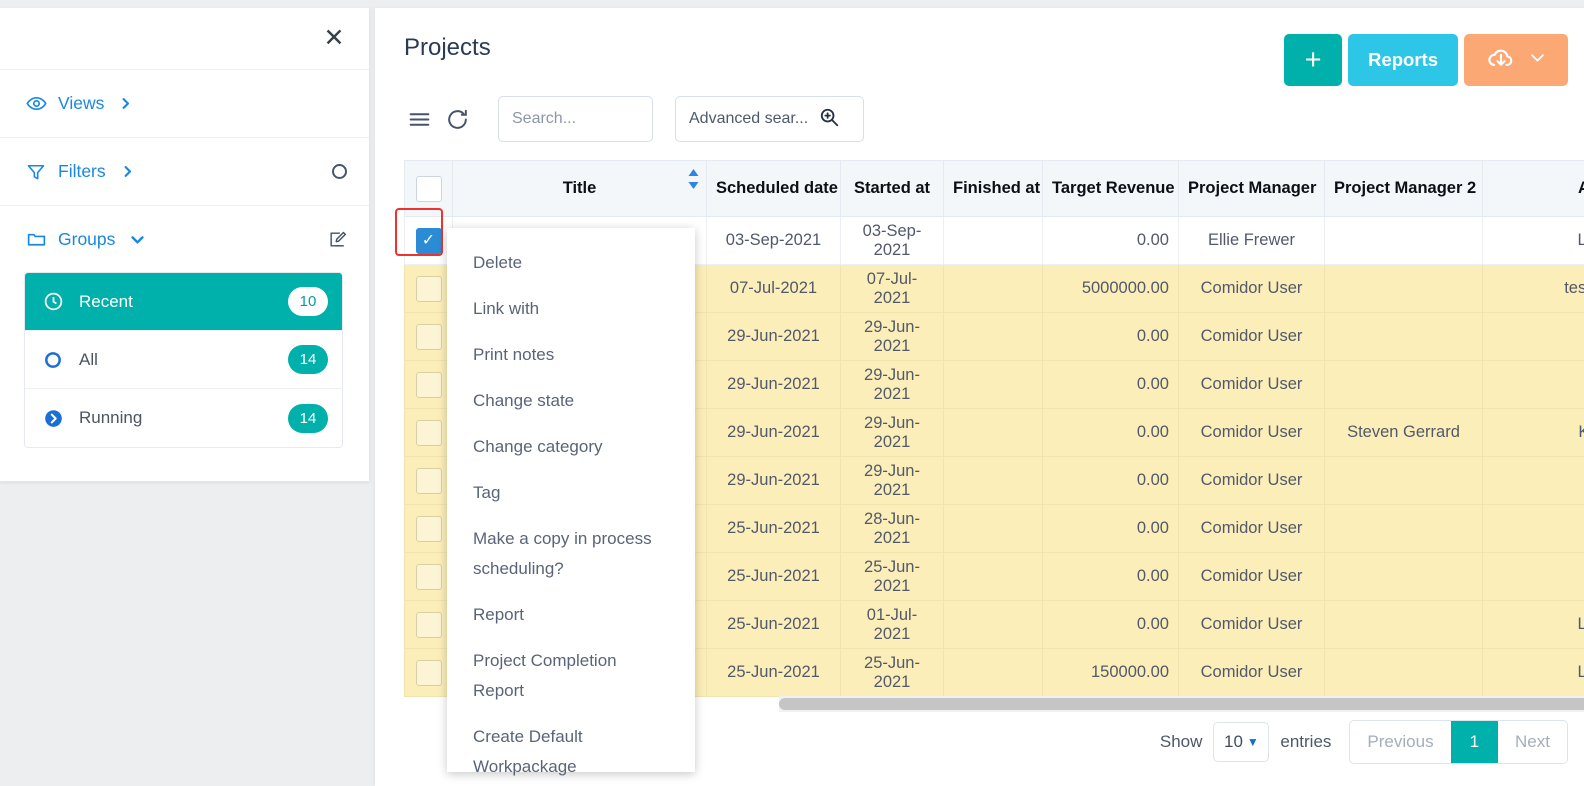 This screenshot has width=1584, height=786. What do you see at coordinates (773, 480) in the screenshot?
I see `row-scheduled-date: 29-Jun-2021` at bounding box center [773, 480].